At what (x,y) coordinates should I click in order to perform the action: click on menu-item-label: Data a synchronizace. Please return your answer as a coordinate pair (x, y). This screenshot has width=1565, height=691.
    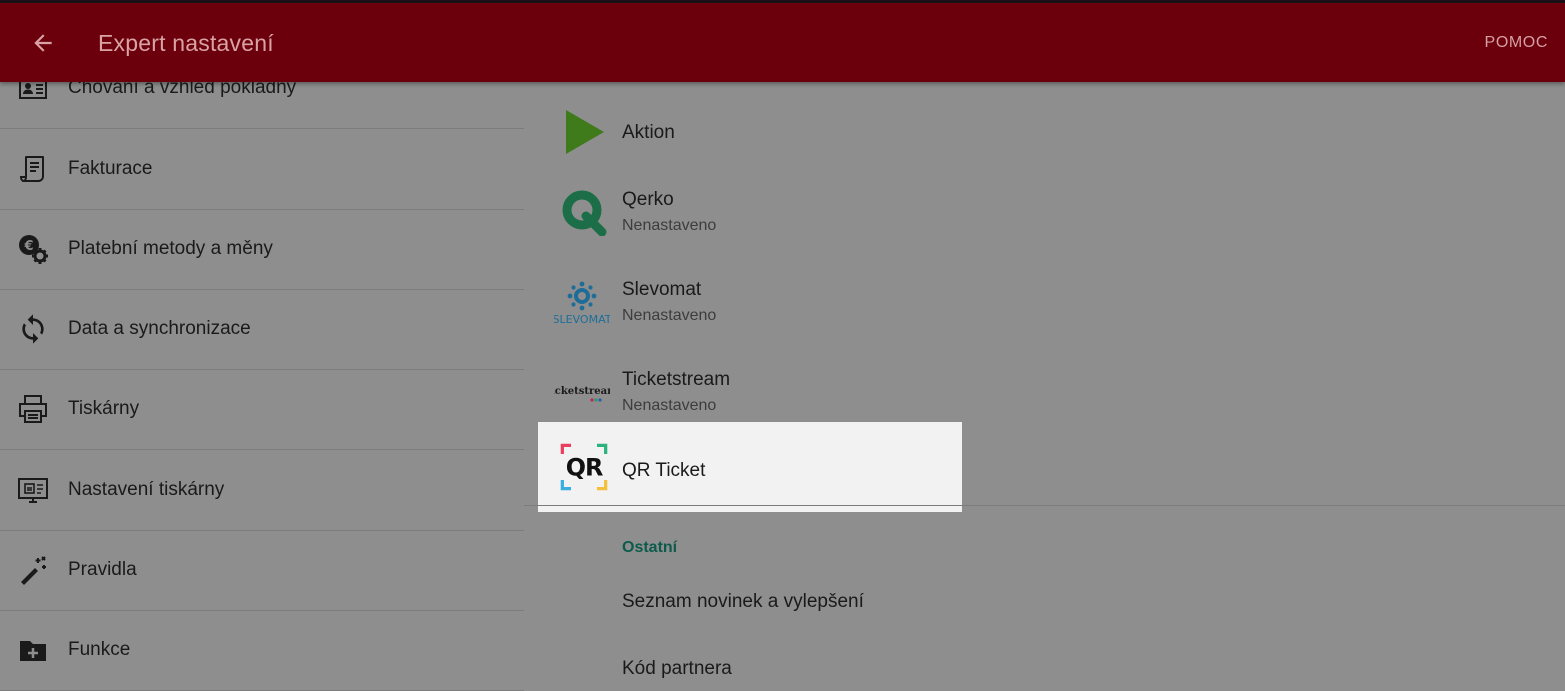
    Looking at the image, I should click on (159, 328).